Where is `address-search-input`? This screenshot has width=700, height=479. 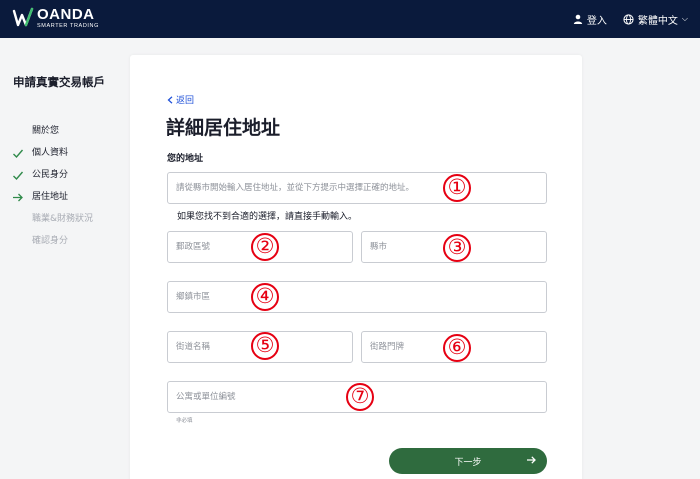 address-search-input is located at coordinates (357, 188).